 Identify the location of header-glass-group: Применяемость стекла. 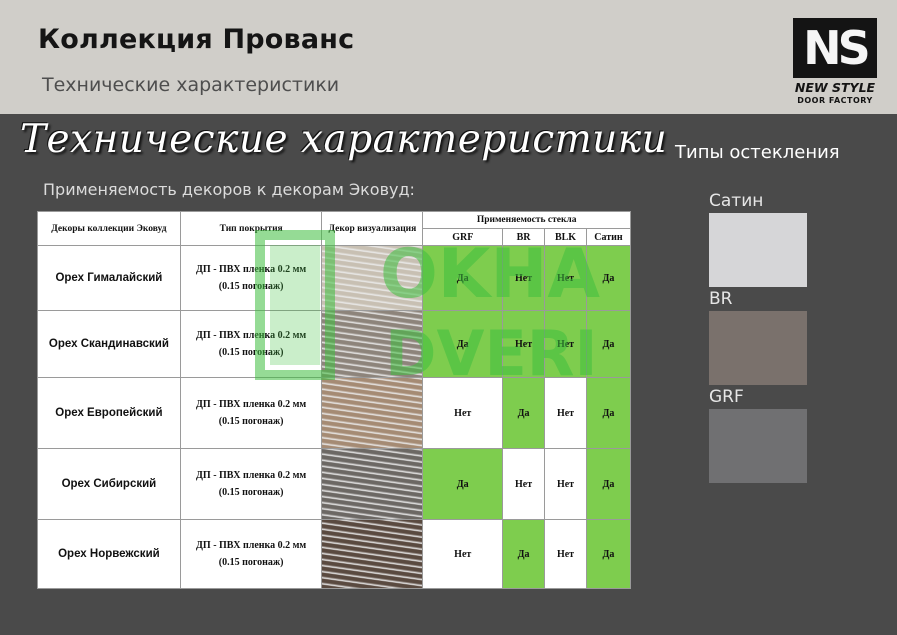
(526, 220).